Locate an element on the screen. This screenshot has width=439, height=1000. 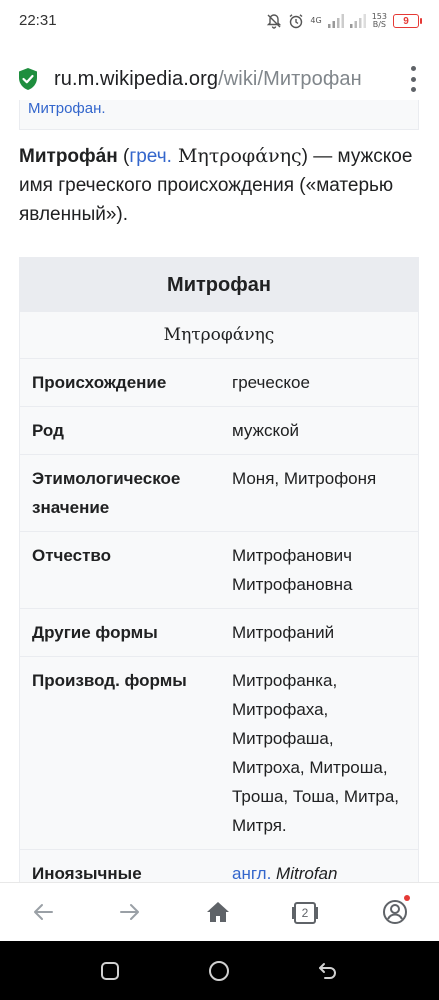
forward-arrow-icon is located at coordinates (129, 912).